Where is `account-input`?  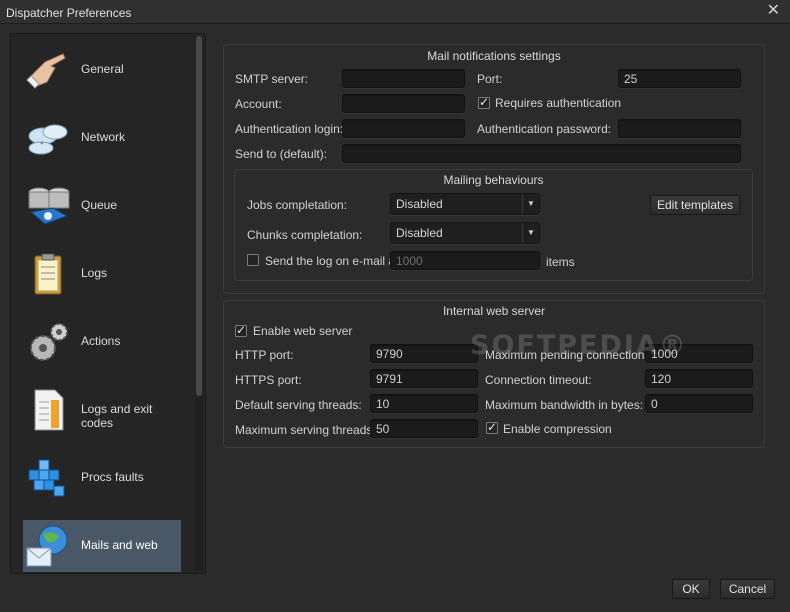
account-input is located at coordinates (403, 103).